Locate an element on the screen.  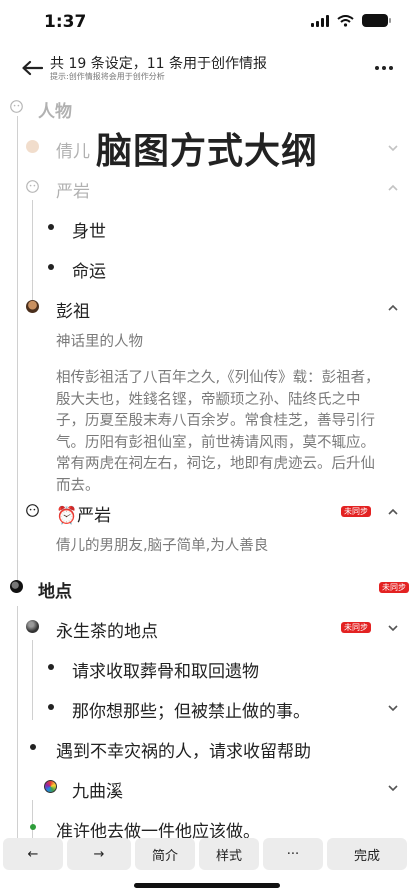
next-button: → is located at coordinates (99, 854).